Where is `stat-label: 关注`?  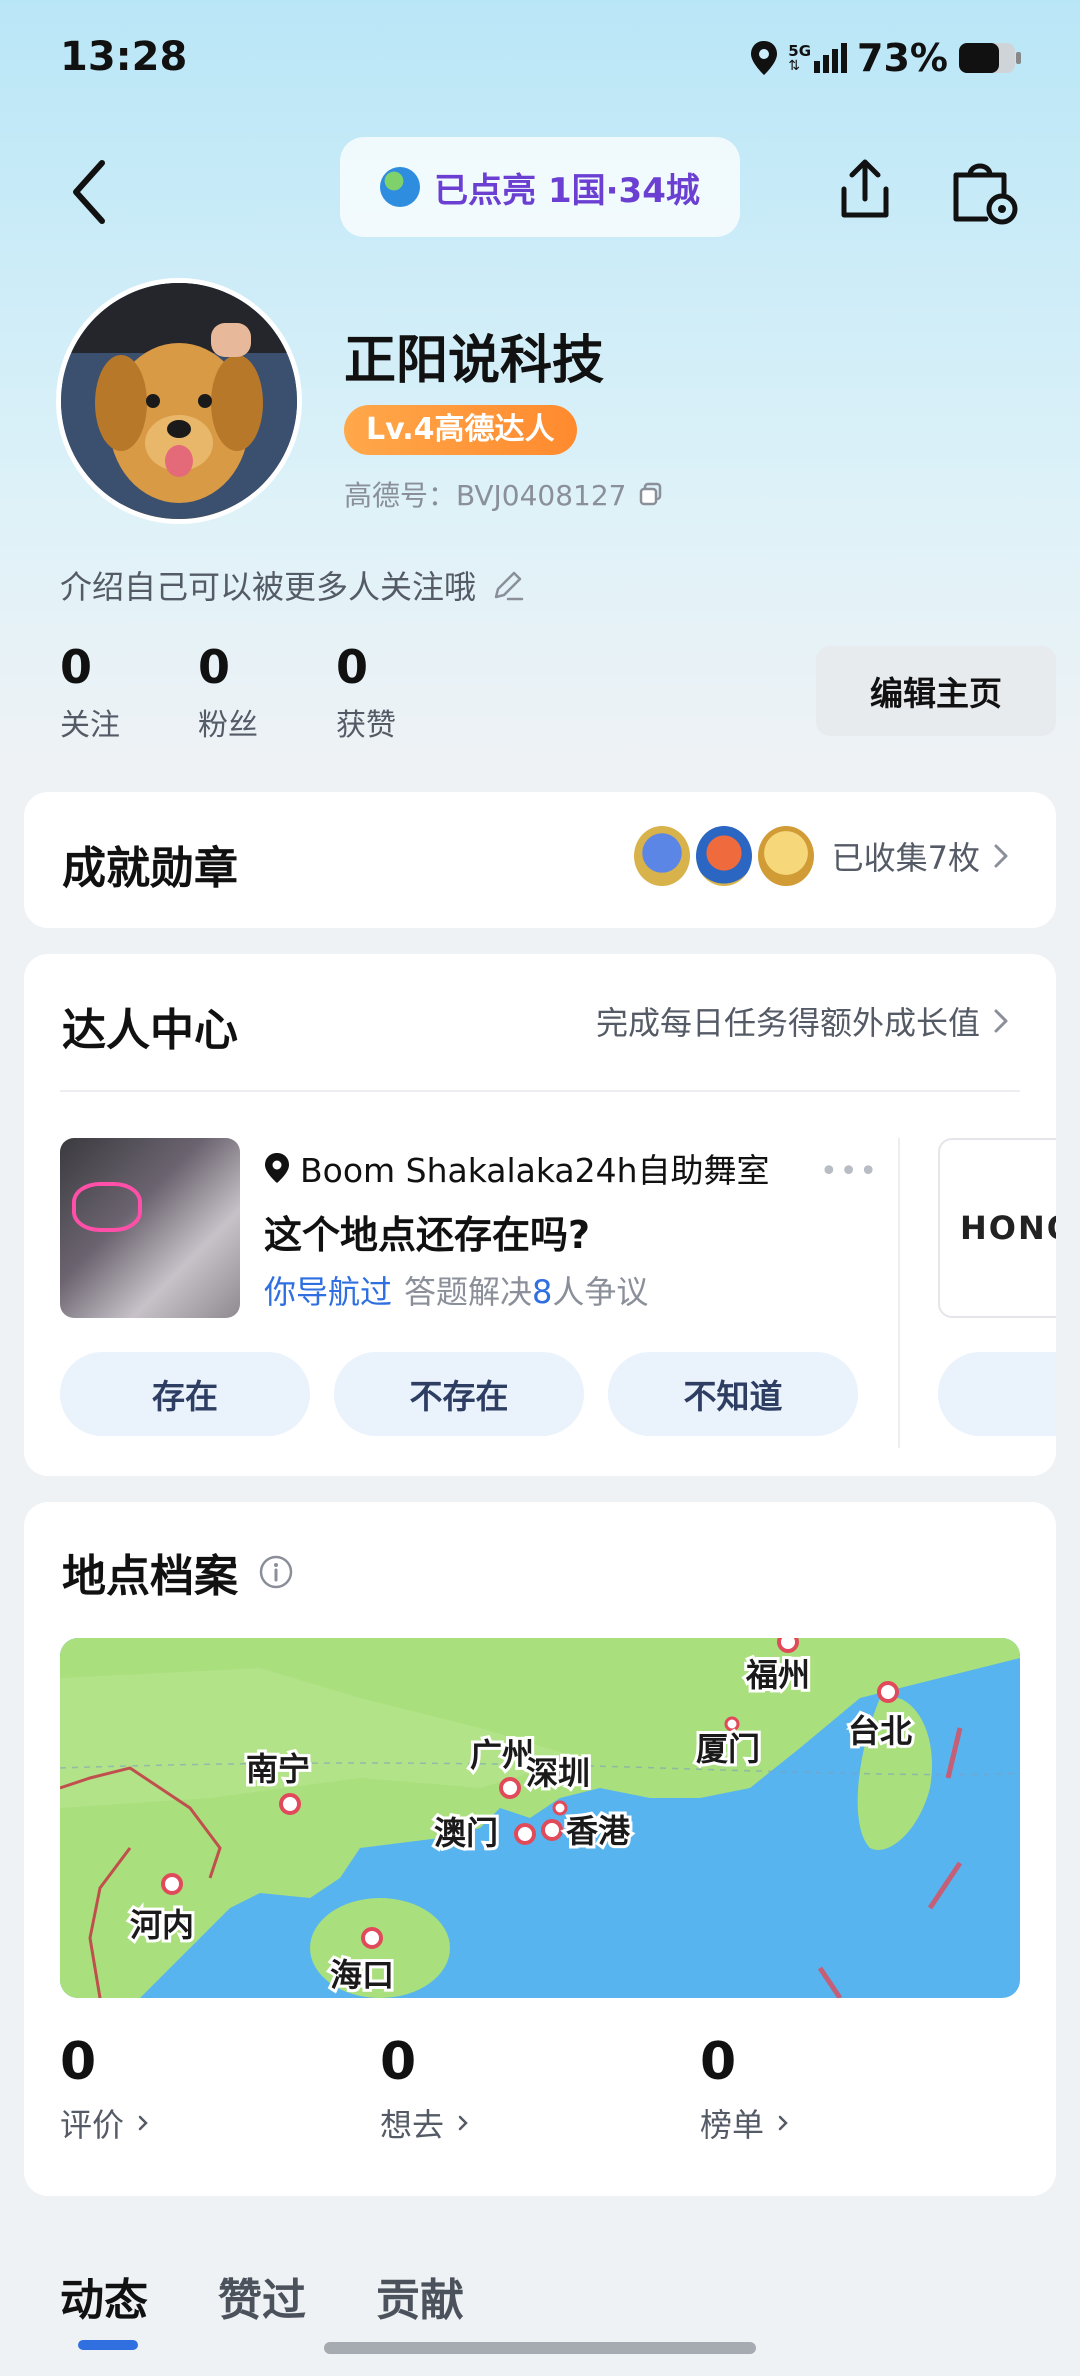
stat-label: 关注 is located at coordinates (90, 725).